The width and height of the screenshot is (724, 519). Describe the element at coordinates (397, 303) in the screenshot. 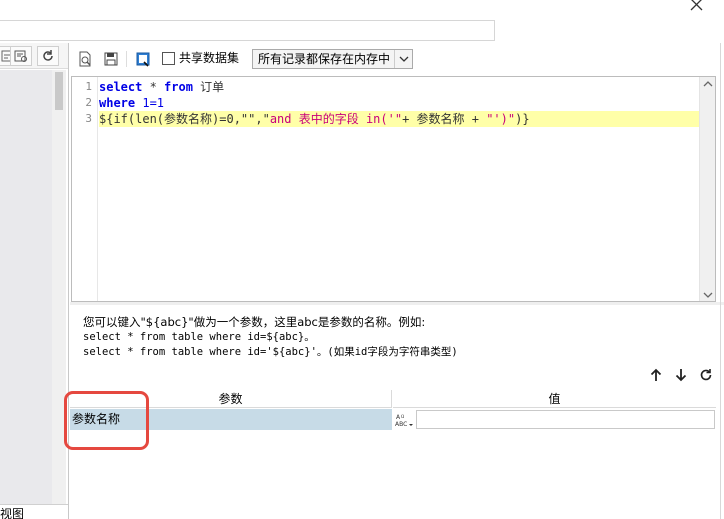

I see `editor-splitter` at that location.